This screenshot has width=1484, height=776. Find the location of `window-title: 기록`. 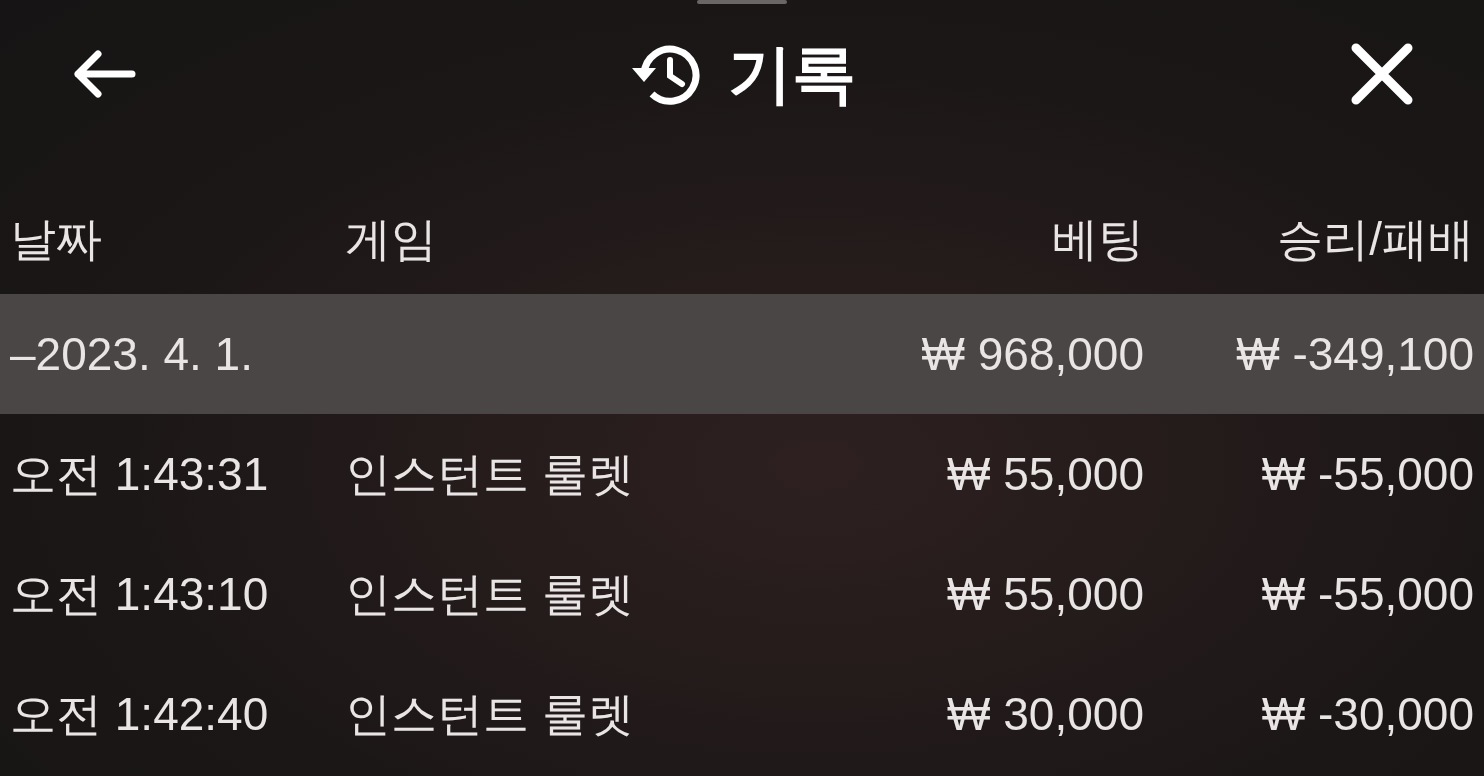

window-title: 기록 is located at coordinates (792, 74).